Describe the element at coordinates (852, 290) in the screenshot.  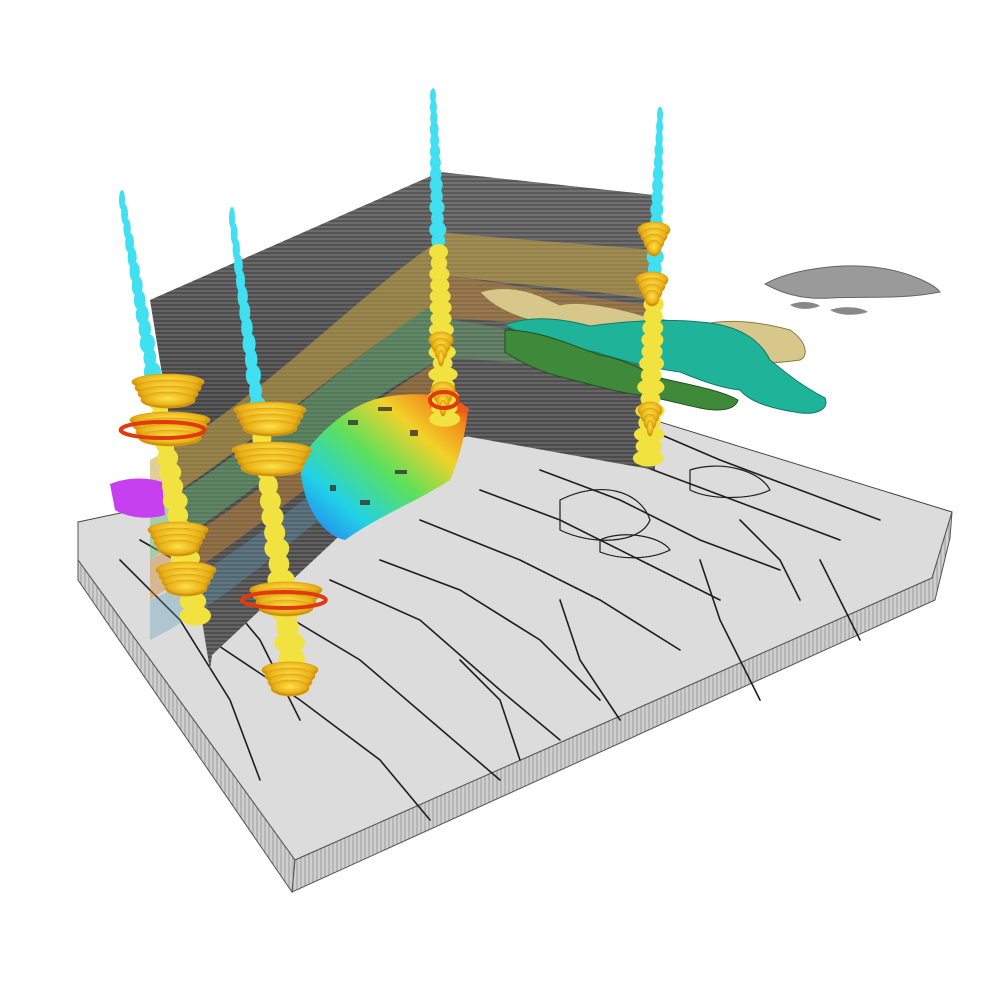
I see `gray-fragments` at that location.